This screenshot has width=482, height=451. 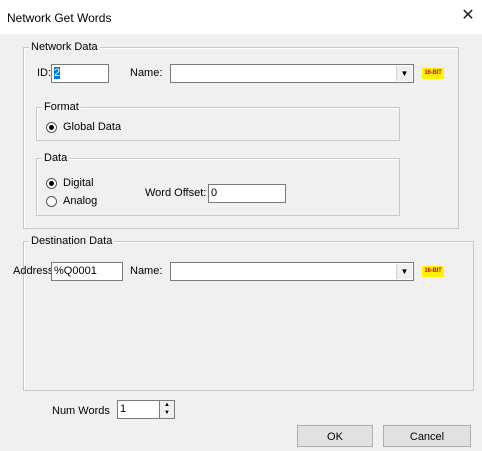 What do you see at coordinates (468, 16) in the screenshot?
I see `close-icon: ✕` at bounding box center [468, 16].